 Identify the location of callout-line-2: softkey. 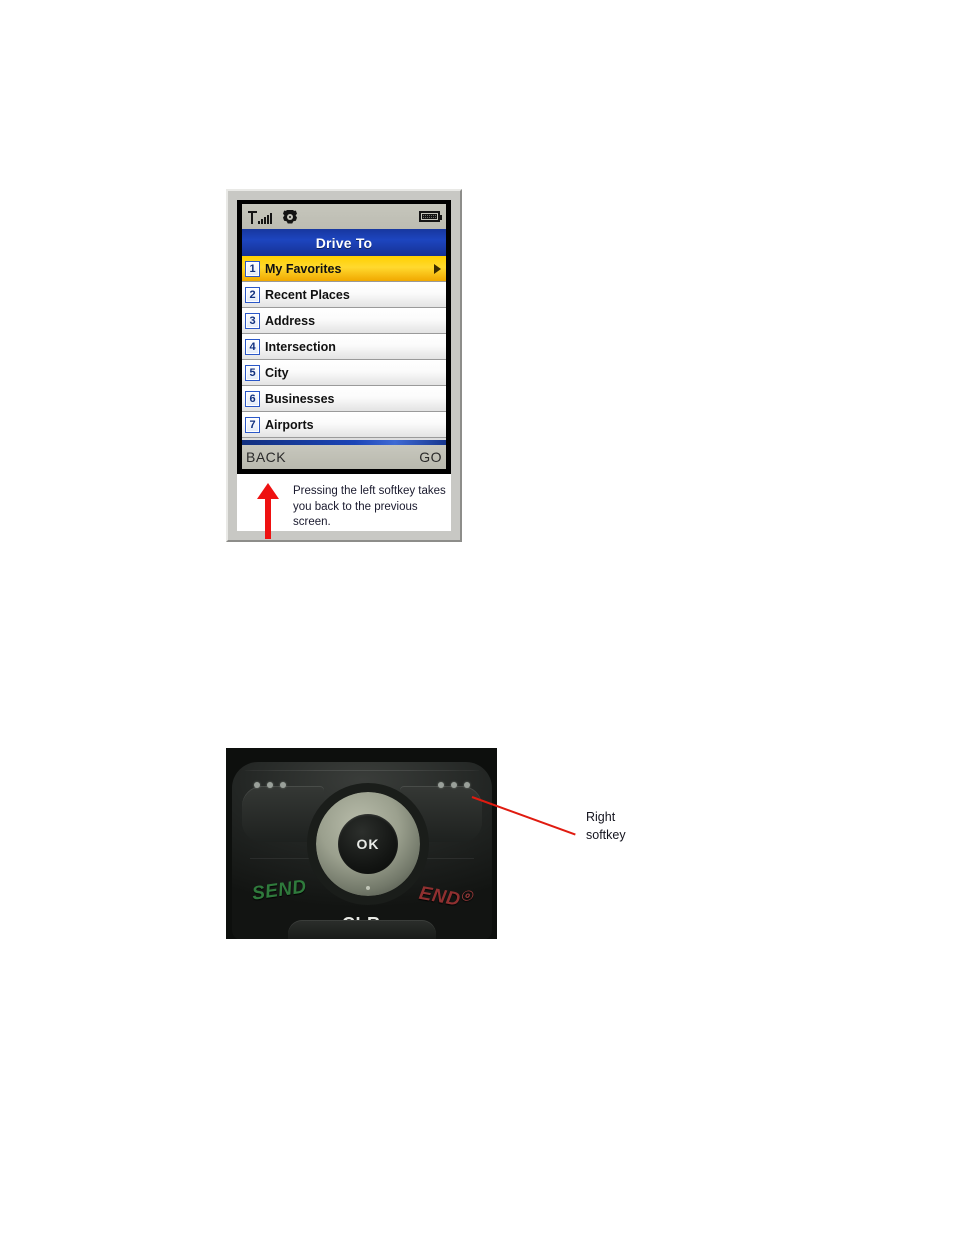
(606, 835).